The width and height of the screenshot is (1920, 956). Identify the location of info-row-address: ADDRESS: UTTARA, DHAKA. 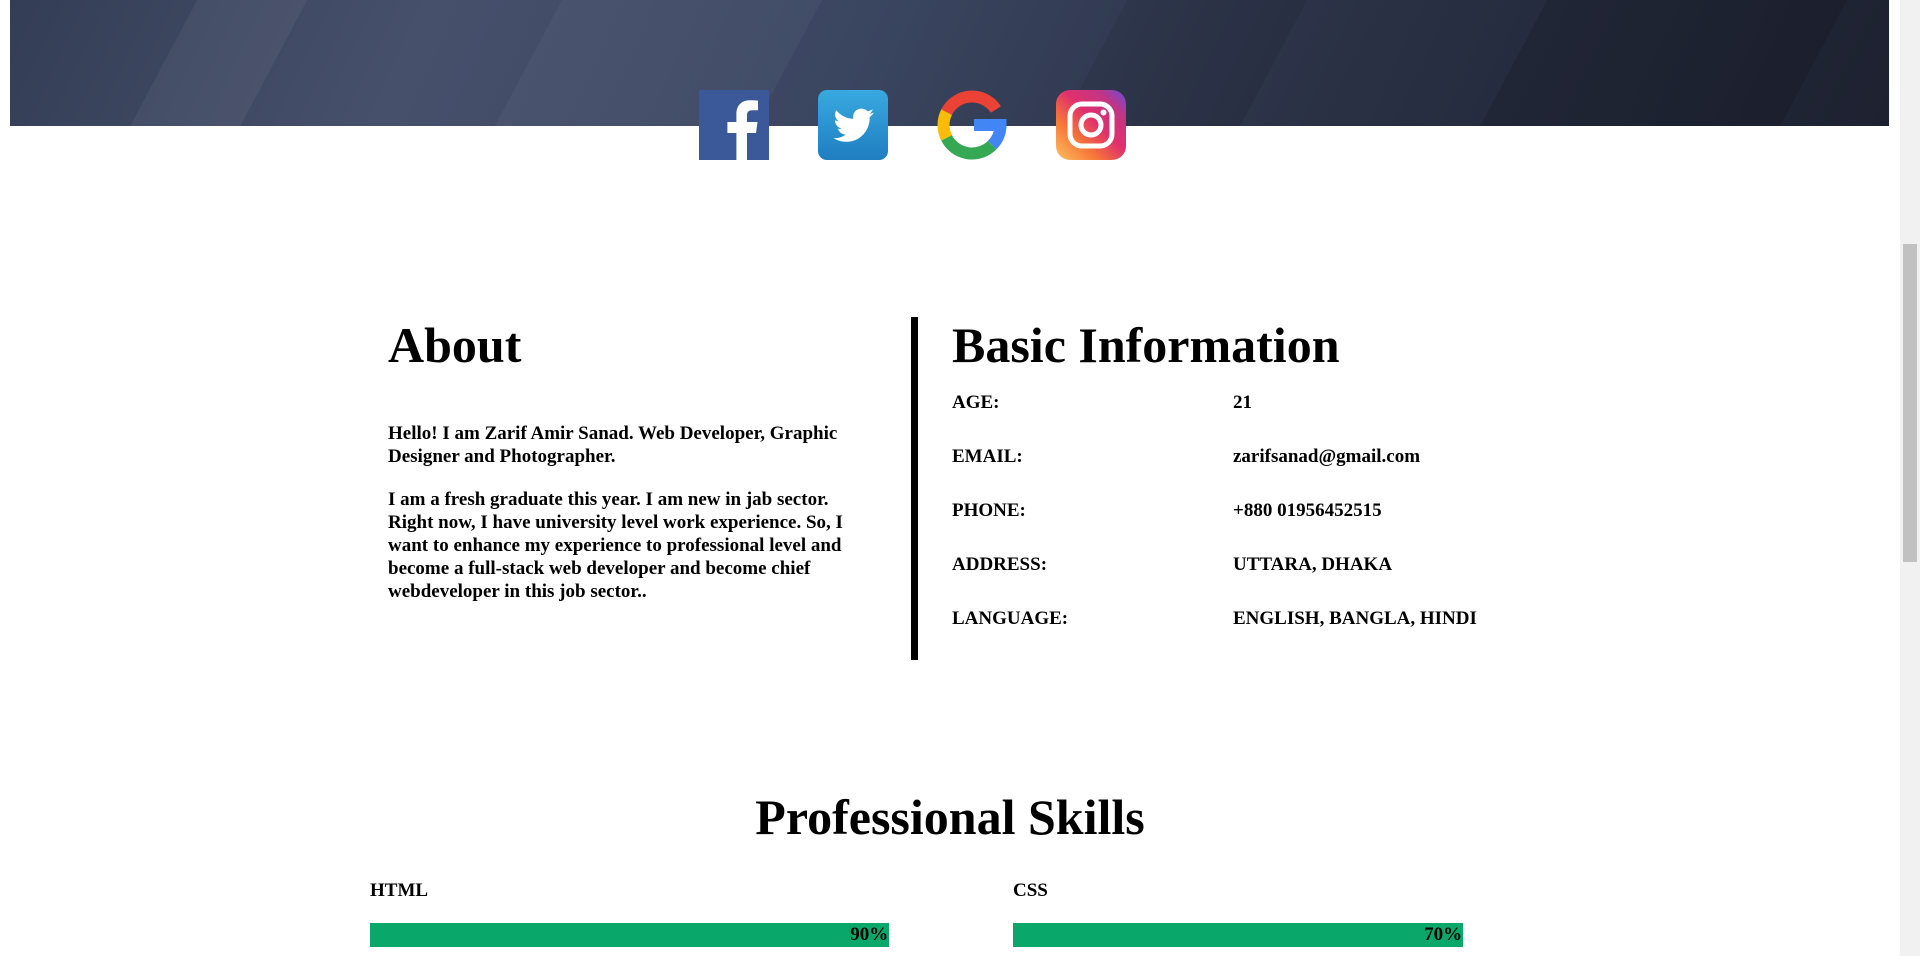
(1252, 565).